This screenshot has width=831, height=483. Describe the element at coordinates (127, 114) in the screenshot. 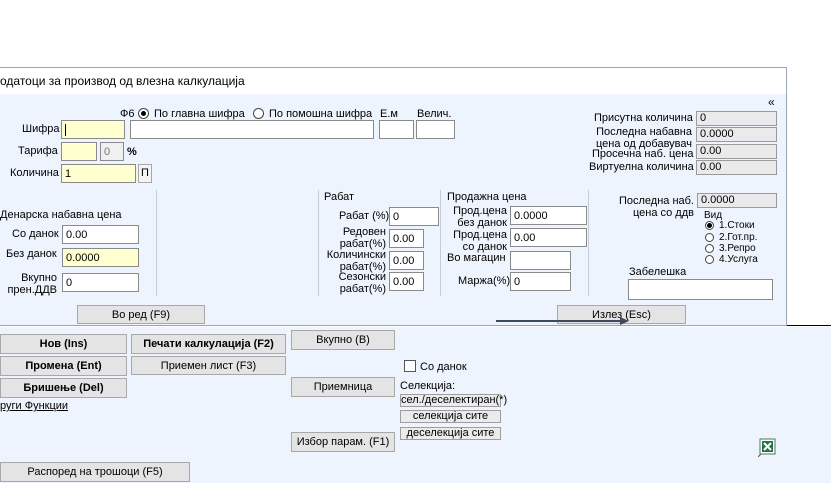

I see `radio-prefix: Ф6` at that location.